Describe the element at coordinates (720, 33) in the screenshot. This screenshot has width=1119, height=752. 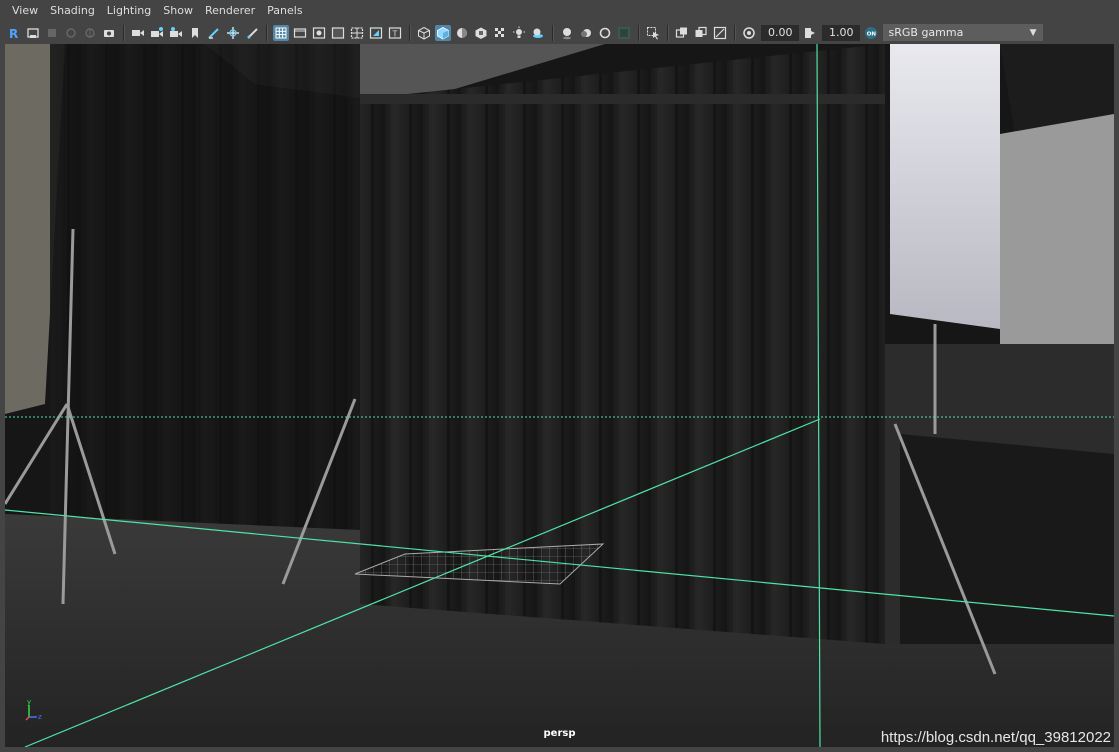
I see `xray-active-icon` at that location.